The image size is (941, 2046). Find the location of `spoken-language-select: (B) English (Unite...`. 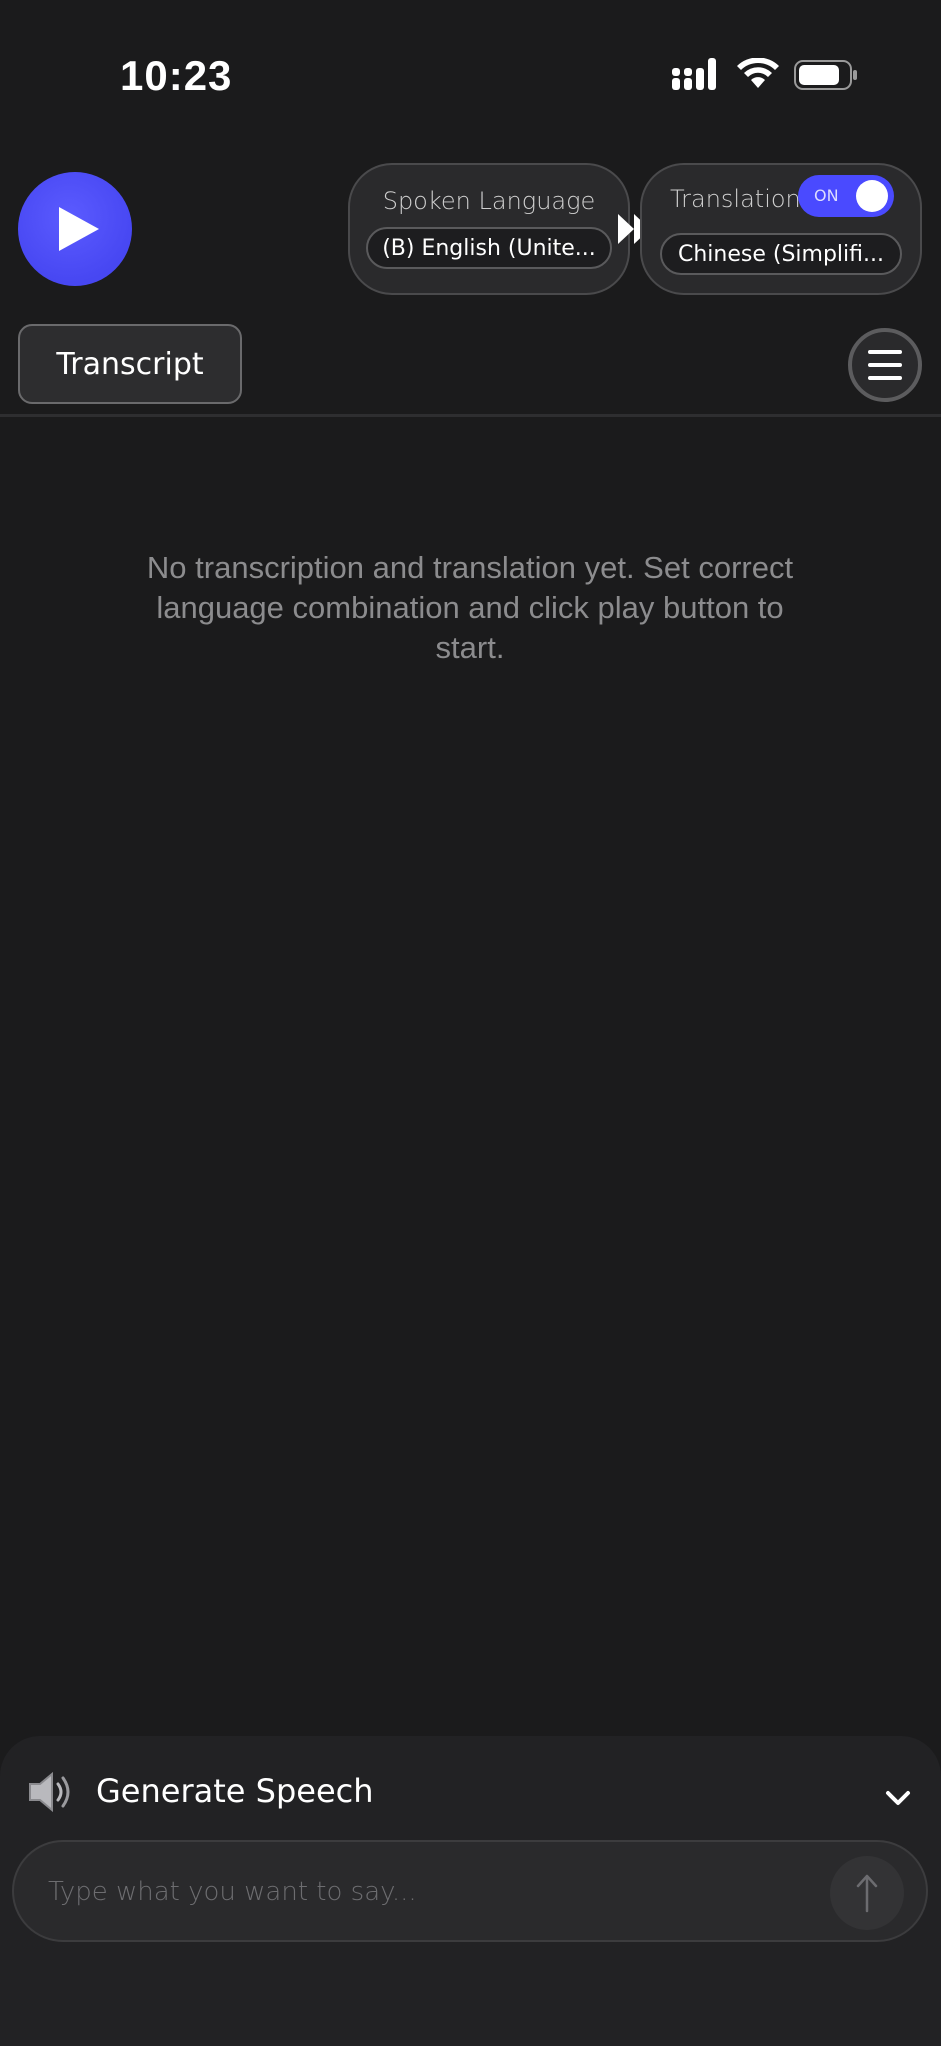

spoken-language-select: (B) English (Unite... is located at coordinates (489, 248).